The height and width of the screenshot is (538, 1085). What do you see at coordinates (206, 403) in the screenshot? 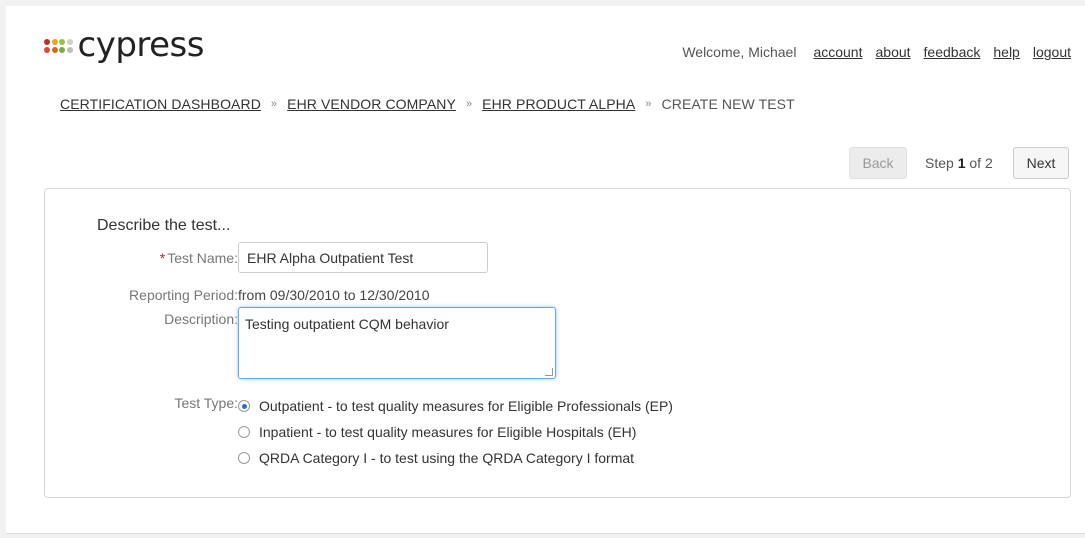
I see `test-type-label: Test Type:` at bounding box center [206, 403].